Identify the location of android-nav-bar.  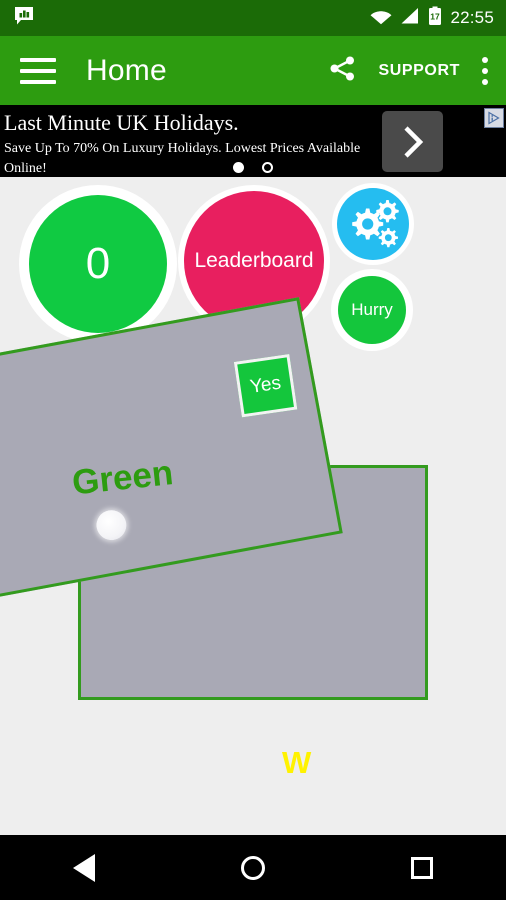
(253, 867).